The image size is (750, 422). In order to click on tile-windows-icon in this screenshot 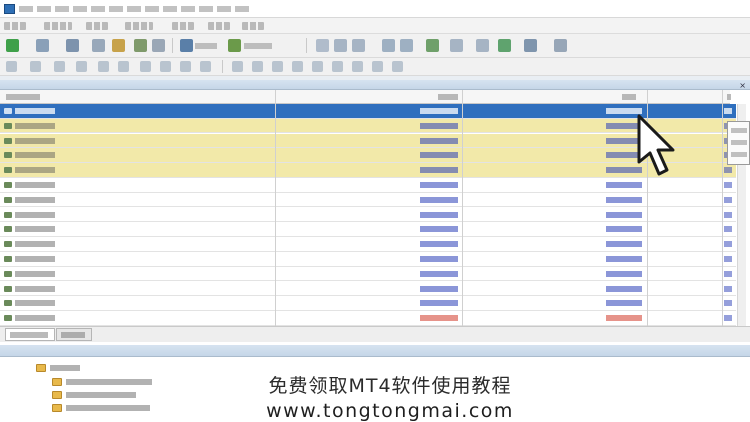, I will do `click(432, 45)`.